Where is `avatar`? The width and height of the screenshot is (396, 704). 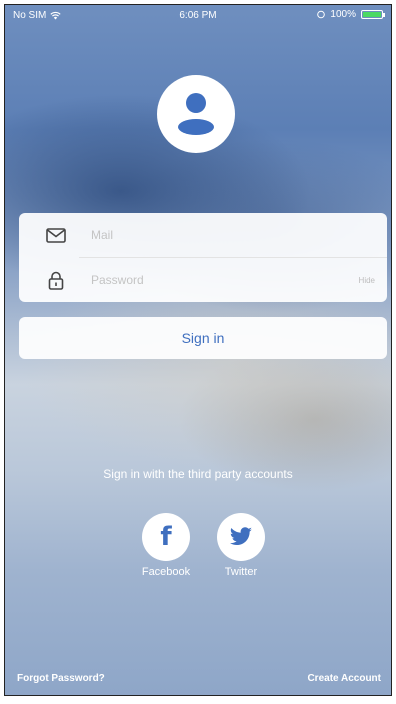
avatar is located at coordinates (196, 114).